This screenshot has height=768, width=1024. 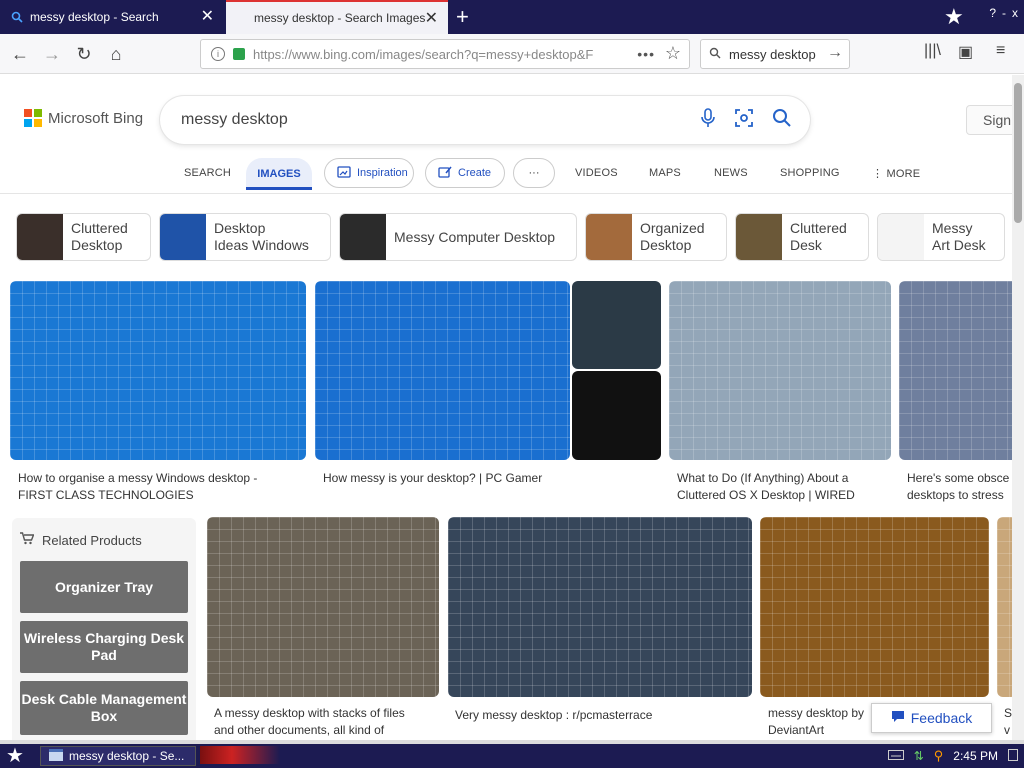 I want to click on clock: 2:45 PM, so click(x=975, y=756).